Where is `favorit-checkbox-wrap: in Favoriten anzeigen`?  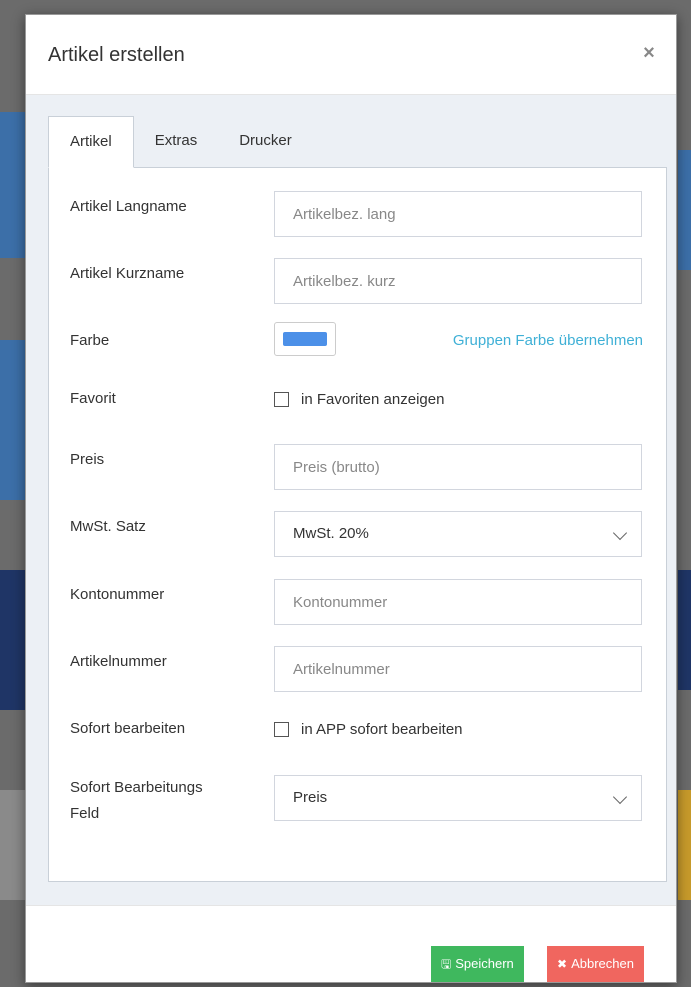
favorit-checkbox-wrap: in Favoriten anzeigen is located at coordinates (359, 399).